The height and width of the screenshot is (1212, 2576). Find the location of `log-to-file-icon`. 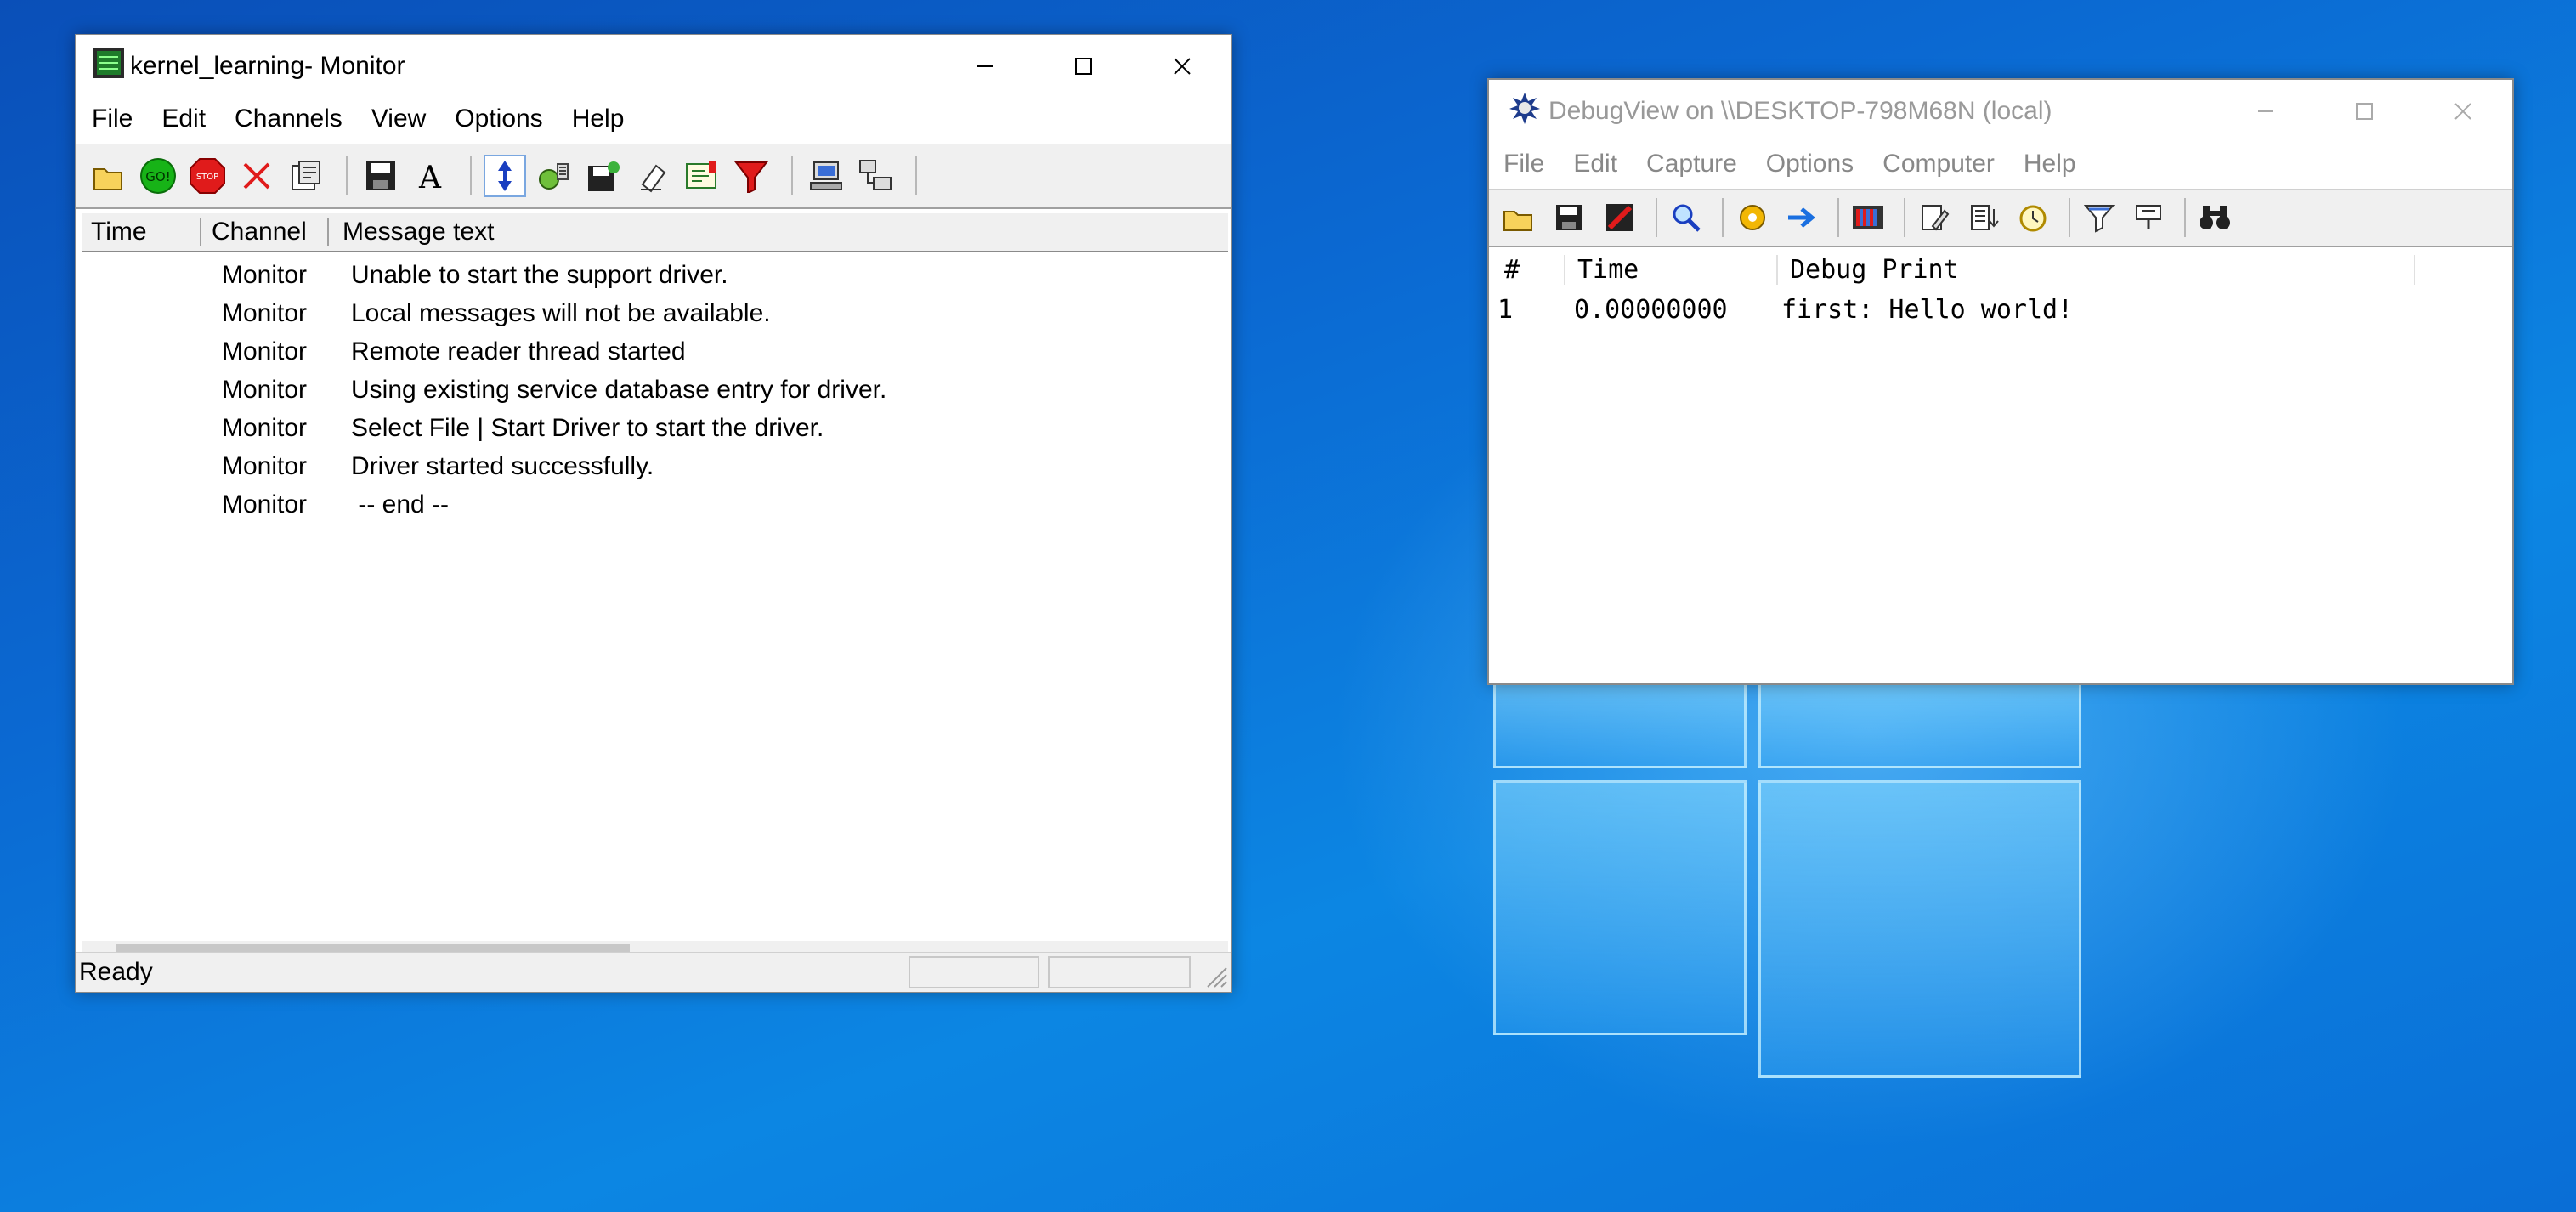

log-to-file-icon is located at coordinates (1620, 217).